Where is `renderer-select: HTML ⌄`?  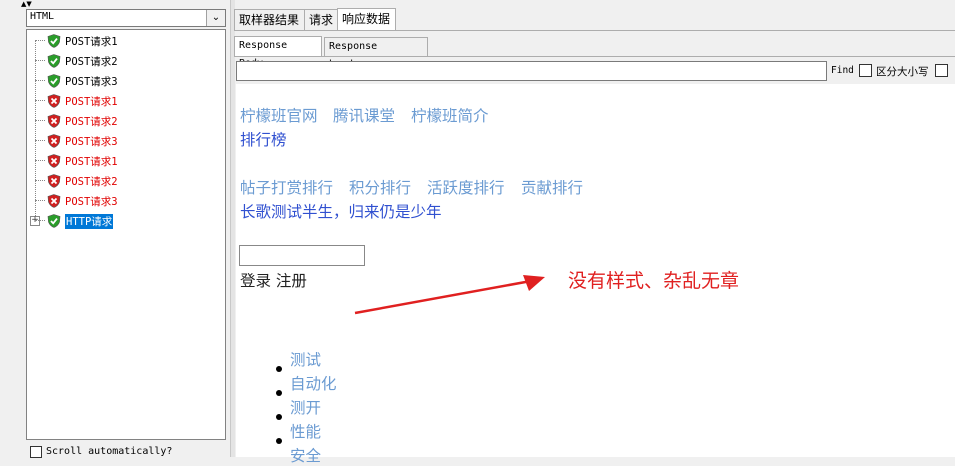 renderer-select: HTML ⌄ is located at coordinates (126, 18).